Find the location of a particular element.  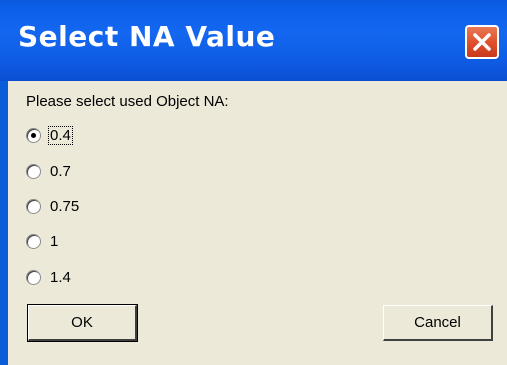

window-title: Select NA Value is located at coordinates (147, 36).